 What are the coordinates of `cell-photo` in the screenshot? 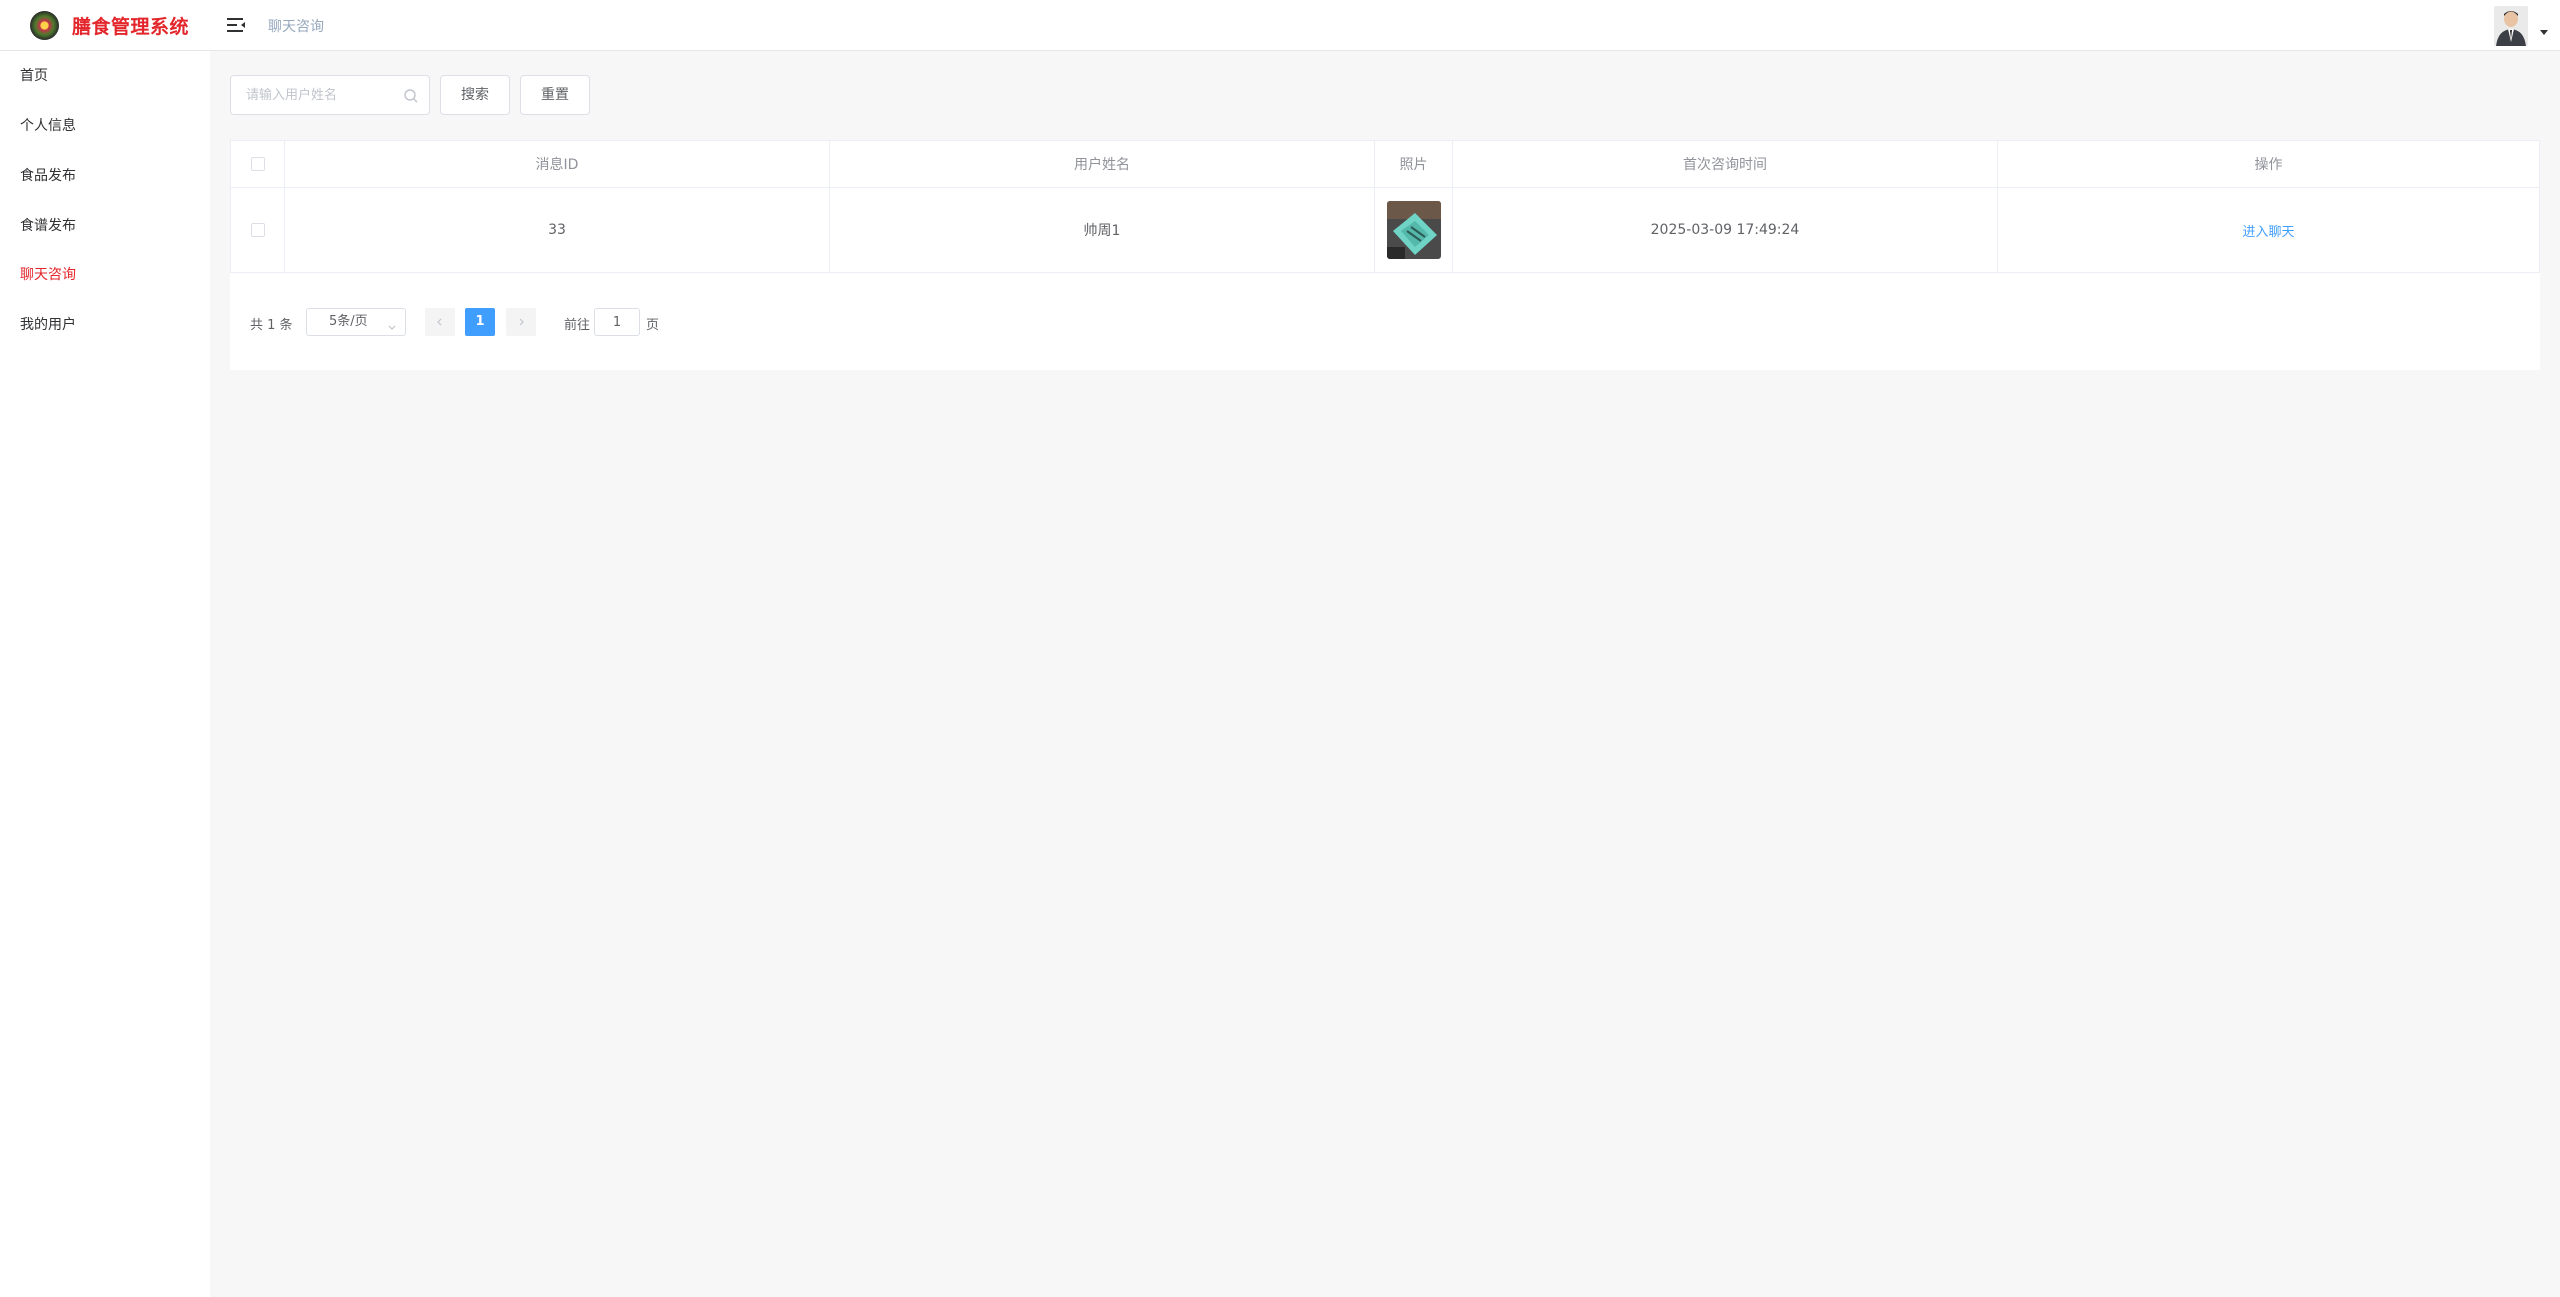 It's located at (1414, 230).